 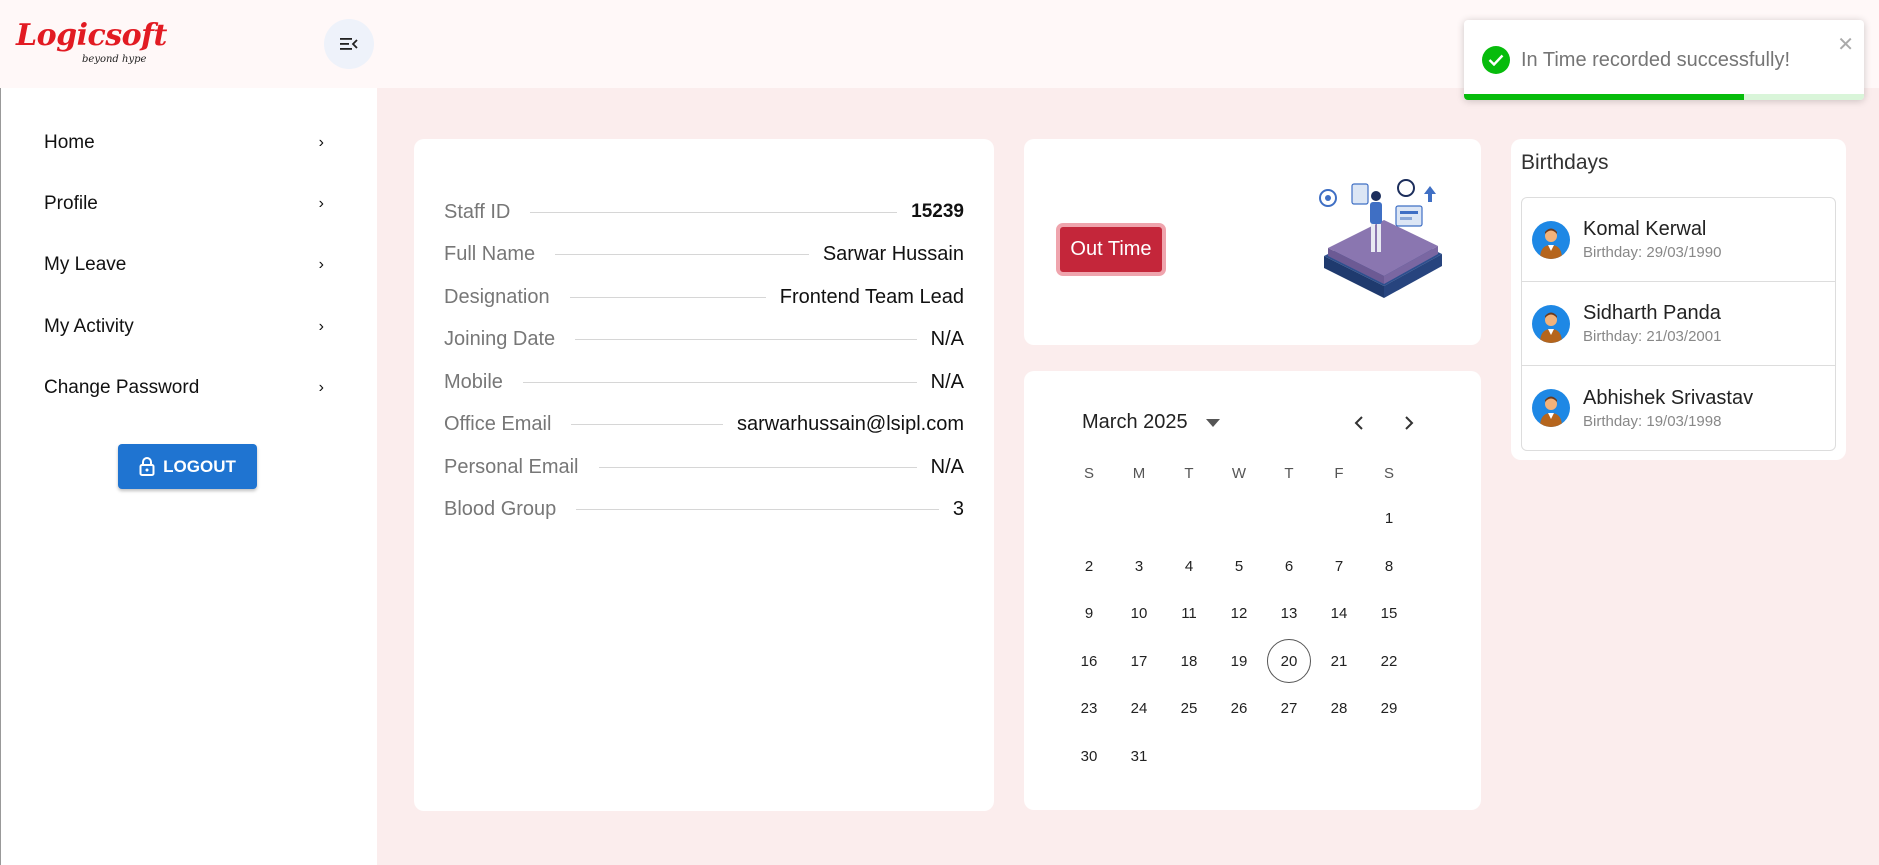 I want to click on chevron-left-icon, so click(x=1358, y=423).